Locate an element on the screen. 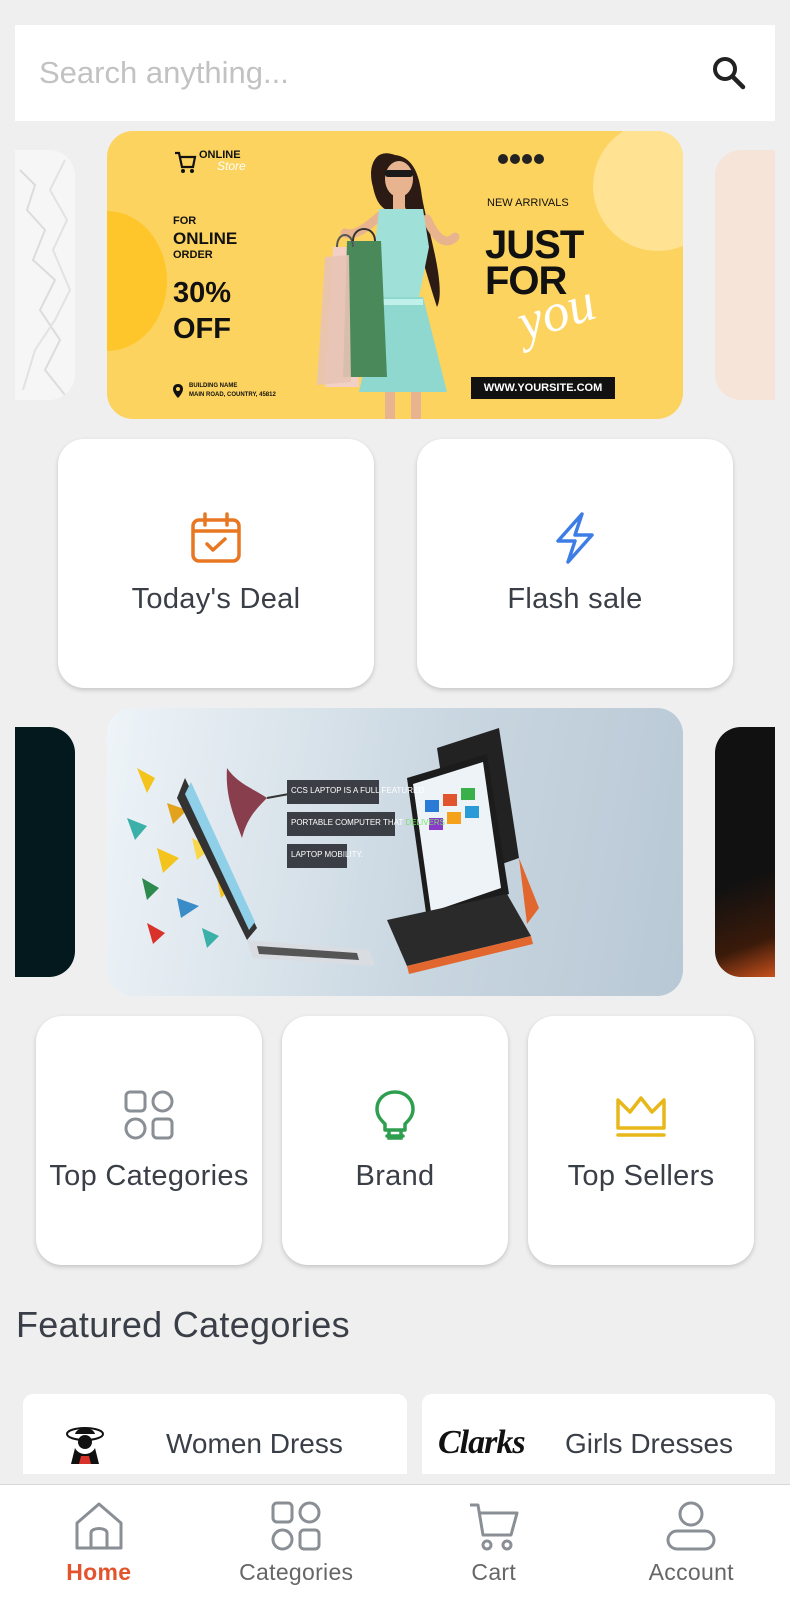 The width and height of the screenshot is (790, 1600). lightning-icon is located at coordinates (575, 538).